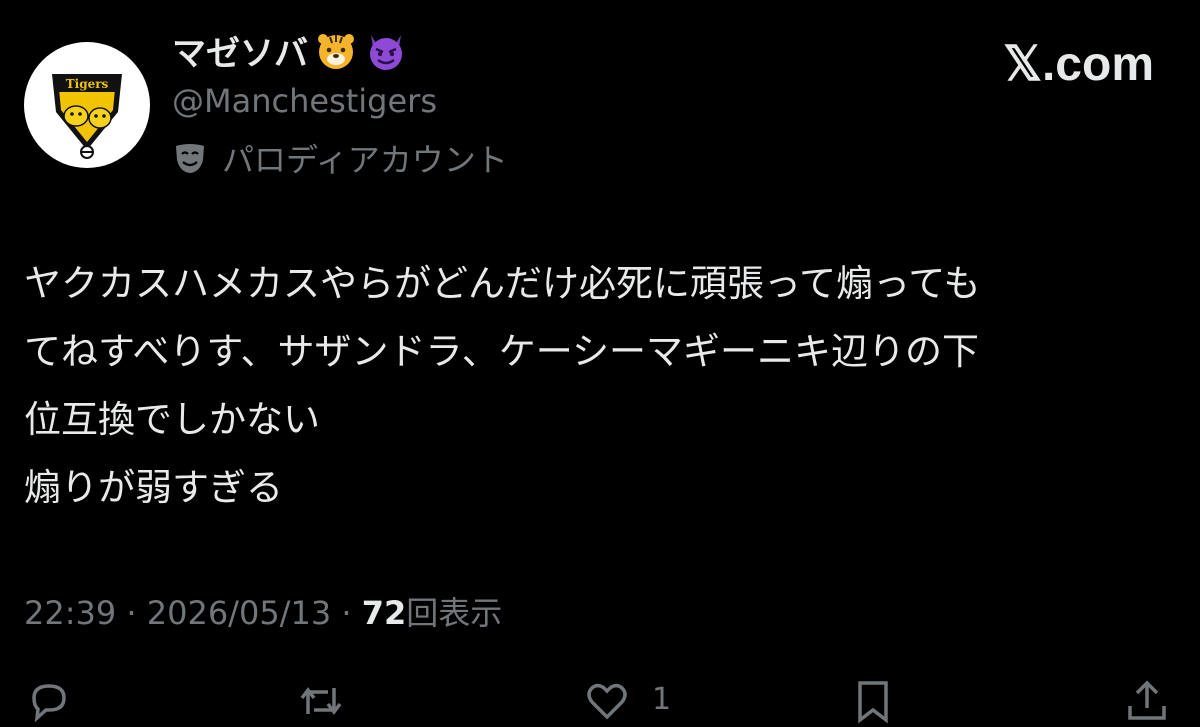 The image size is (1200, 727). What do you see at coordinates (70, 613) in the screenshot?
I see `tweet-time: 22:39` at bounding box center [70, 613].